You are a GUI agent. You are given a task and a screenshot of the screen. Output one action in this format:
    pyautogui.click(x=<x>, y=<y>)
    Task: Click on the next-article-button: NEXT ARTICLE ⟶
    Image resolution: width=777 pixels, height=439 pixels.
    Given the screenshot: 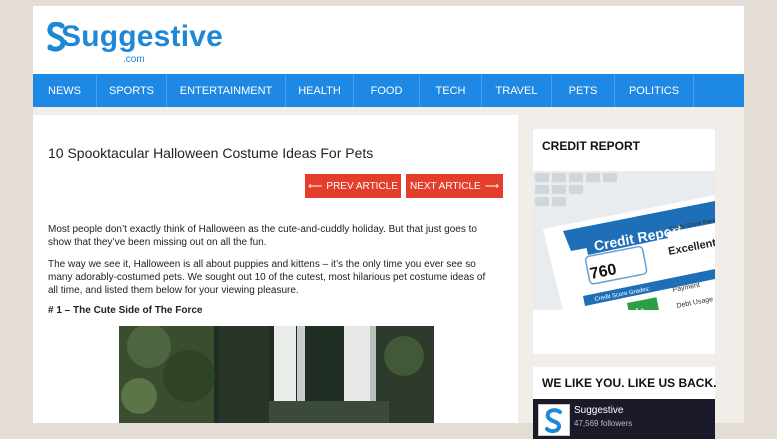 What is the action you would take?
    pyautogui.click(x=454, y=186)
    